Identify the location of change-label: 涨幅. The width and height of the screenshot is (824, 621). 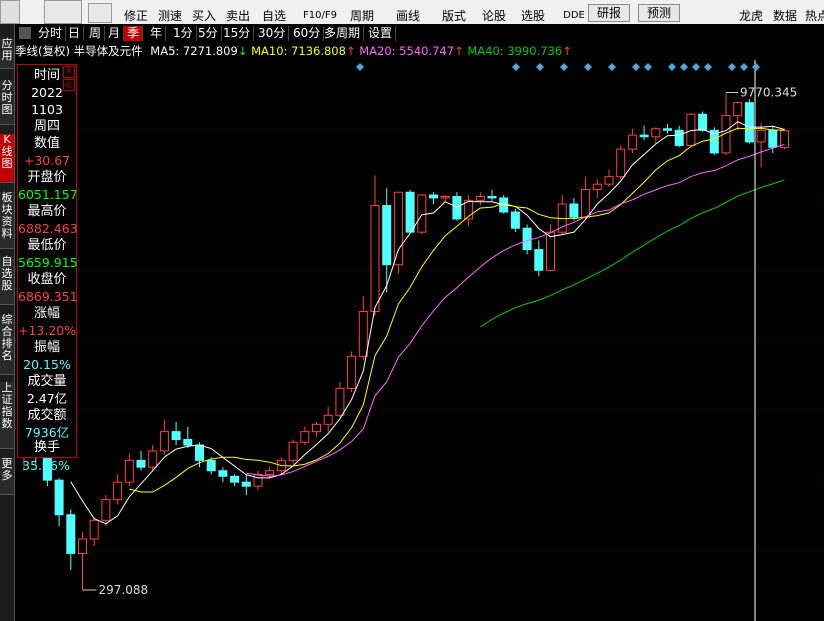
(46, 313).